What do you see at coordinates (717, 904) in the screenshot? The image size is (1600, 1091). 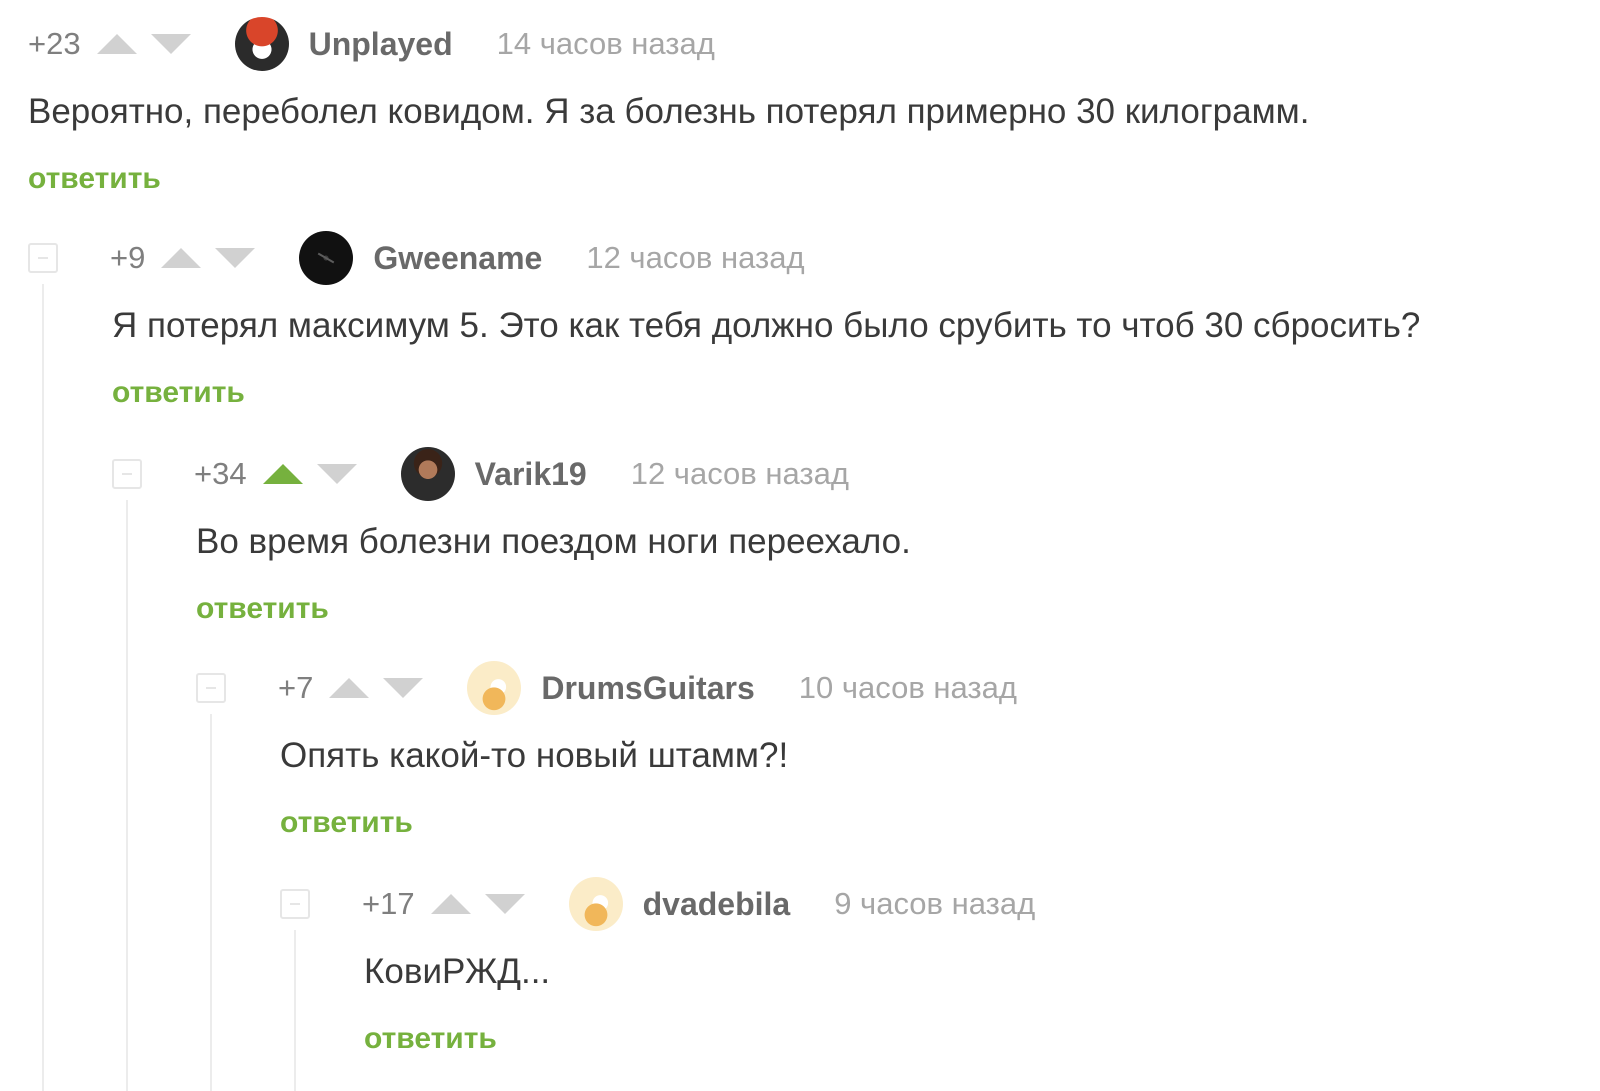 I see `author-name: dvadebila` at bounding box center [717, 904].